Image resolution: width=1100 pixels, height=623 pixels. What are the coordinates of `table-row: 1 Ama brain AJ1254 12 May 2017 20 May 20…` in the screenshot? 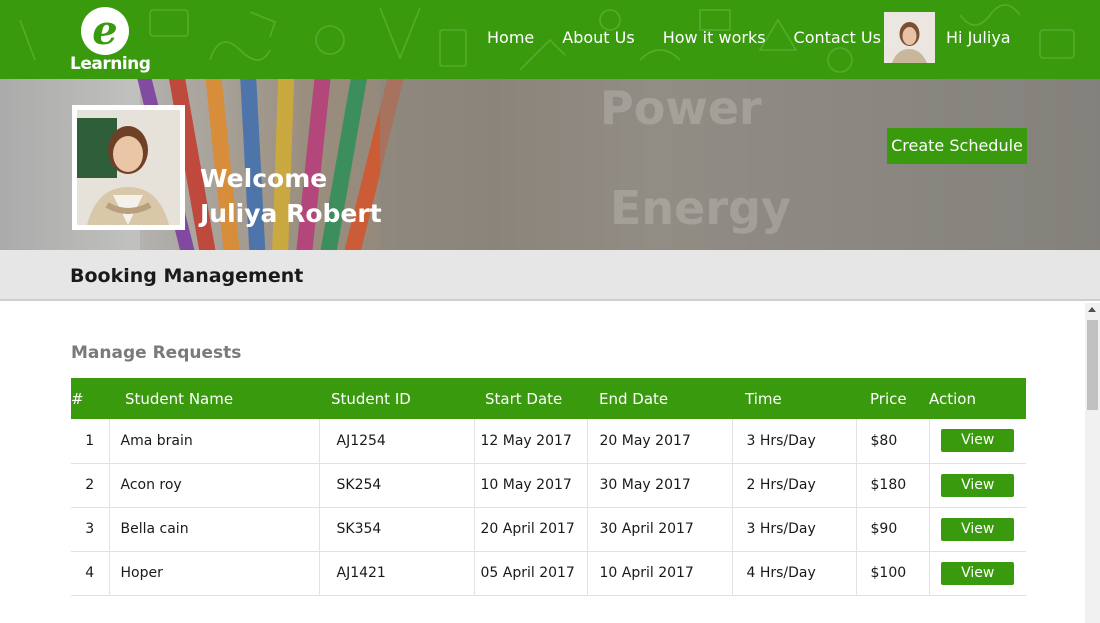 It's located at (548, 441).